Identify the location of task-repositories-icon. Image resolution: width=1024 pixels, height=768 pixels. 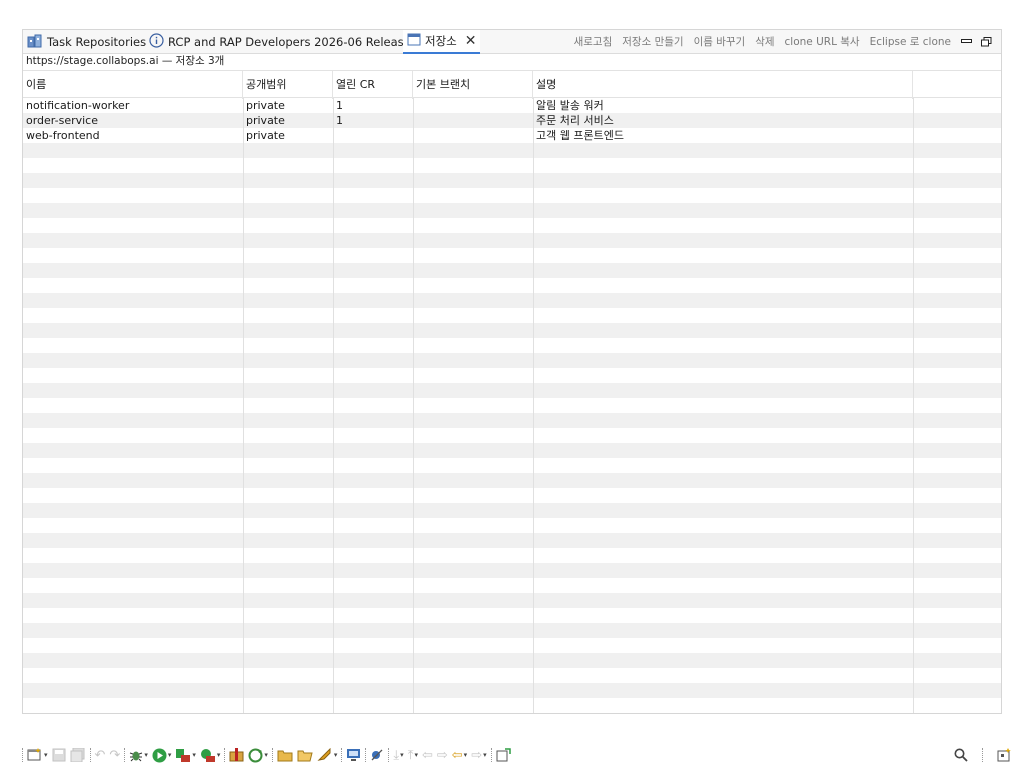
(35, 42).